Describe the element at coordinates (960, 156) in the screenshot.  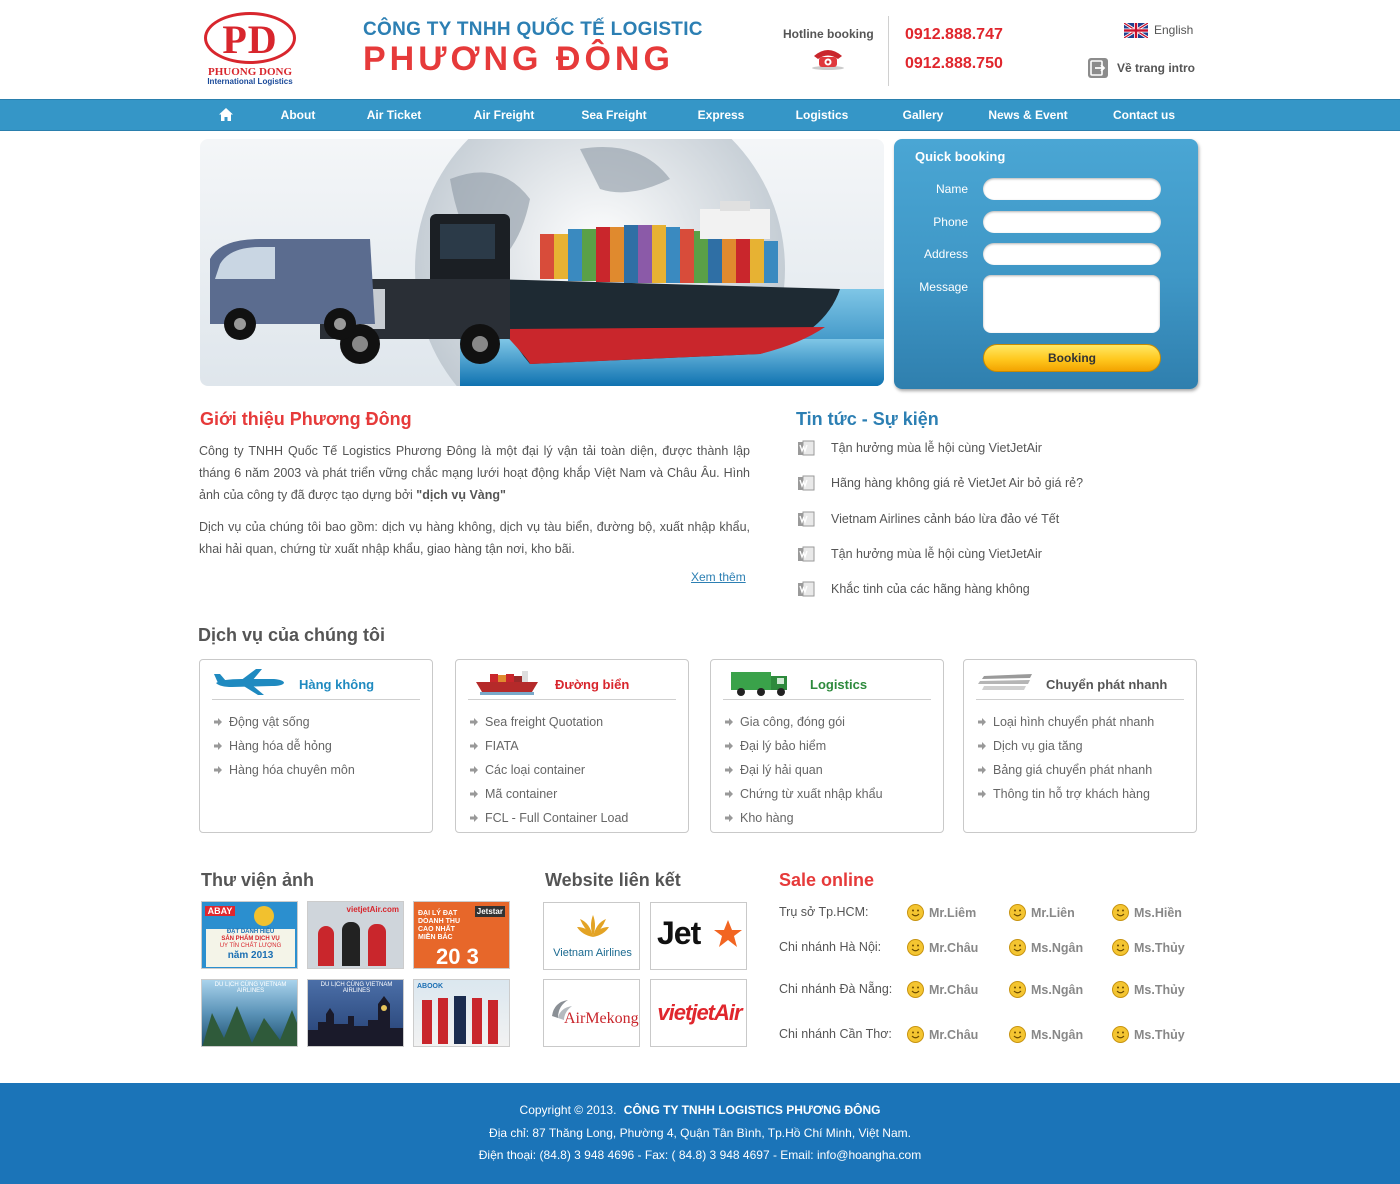
I see `booking-title: Quick booking` at that location.